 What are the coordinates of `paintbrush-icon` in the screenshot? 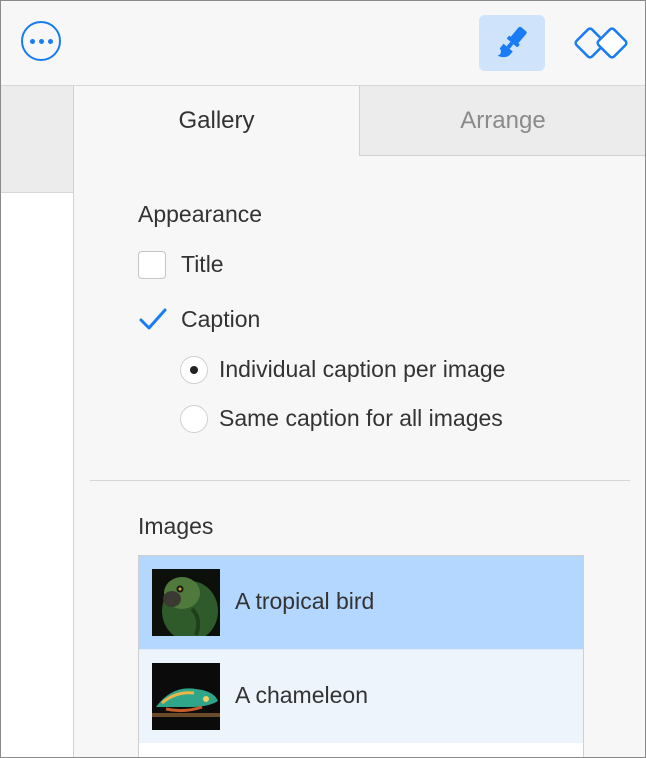 It's located at (512, 42).